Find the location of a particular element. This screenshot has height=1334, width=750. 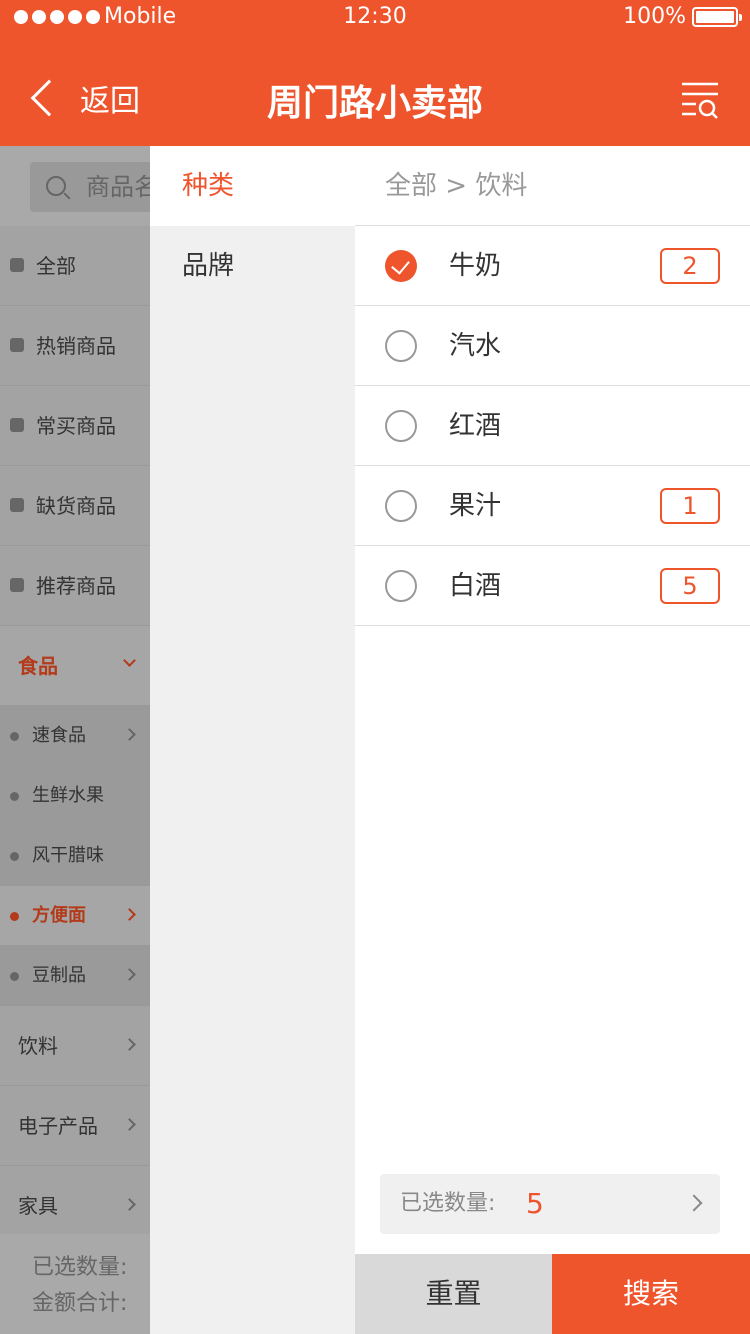

sidebar-group-food: 食品 is located at coordinates (75, 666).